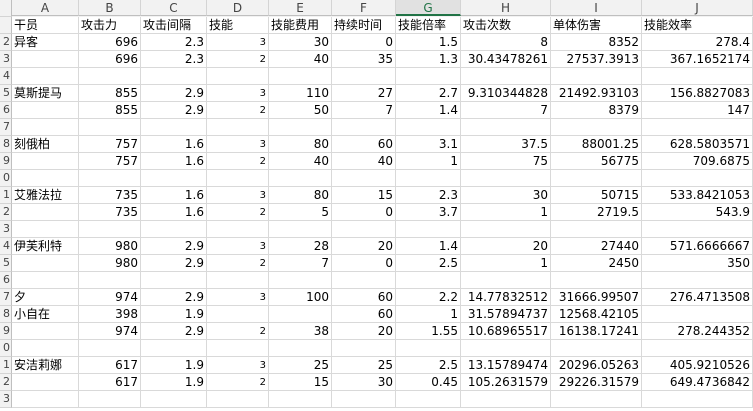 This screenshot has width=753, height=411. Describe the element at coordinates (428, 144) in the screenshot. I see `cell-g-8: 3.1` at that location.